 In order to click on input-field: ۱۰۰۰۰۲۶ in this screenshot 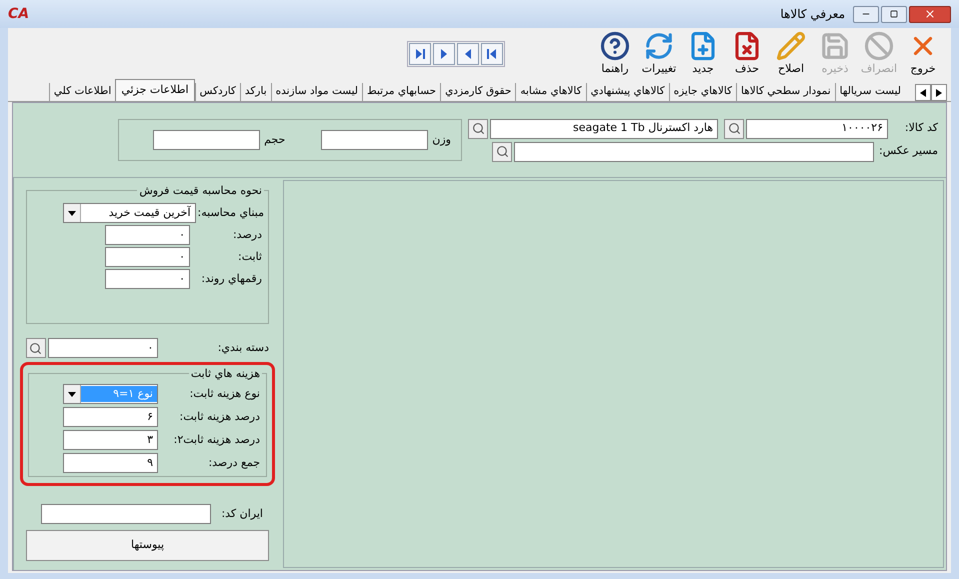, I will do `click(817, 128)`.